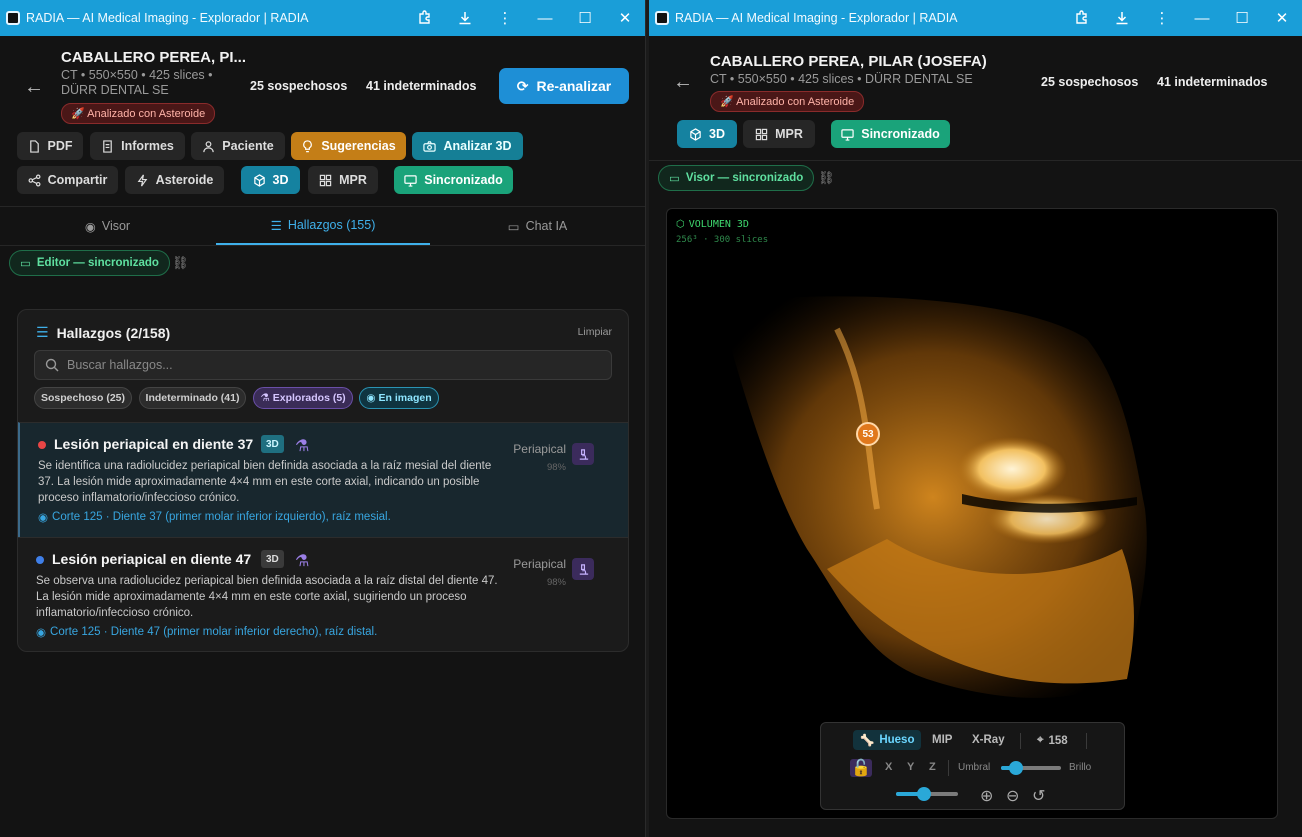 The width and height of the screenshot is (1302, 837). Describe the element at coordinates (410, 180) in the screenshot. I see `monitor-icon` at that location.